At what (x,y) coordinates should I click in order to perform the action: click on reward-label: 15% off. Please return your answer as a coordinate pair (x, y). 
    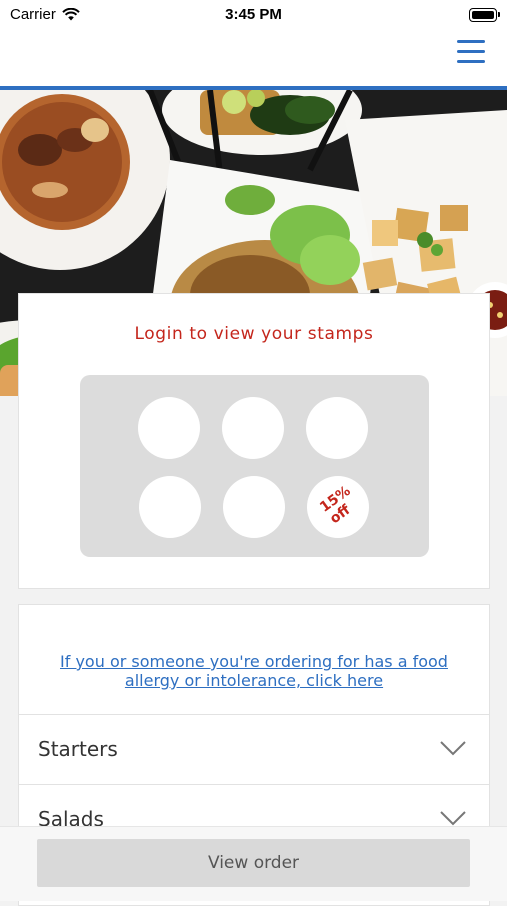
    Looking at the image, I should click on (338, 505).